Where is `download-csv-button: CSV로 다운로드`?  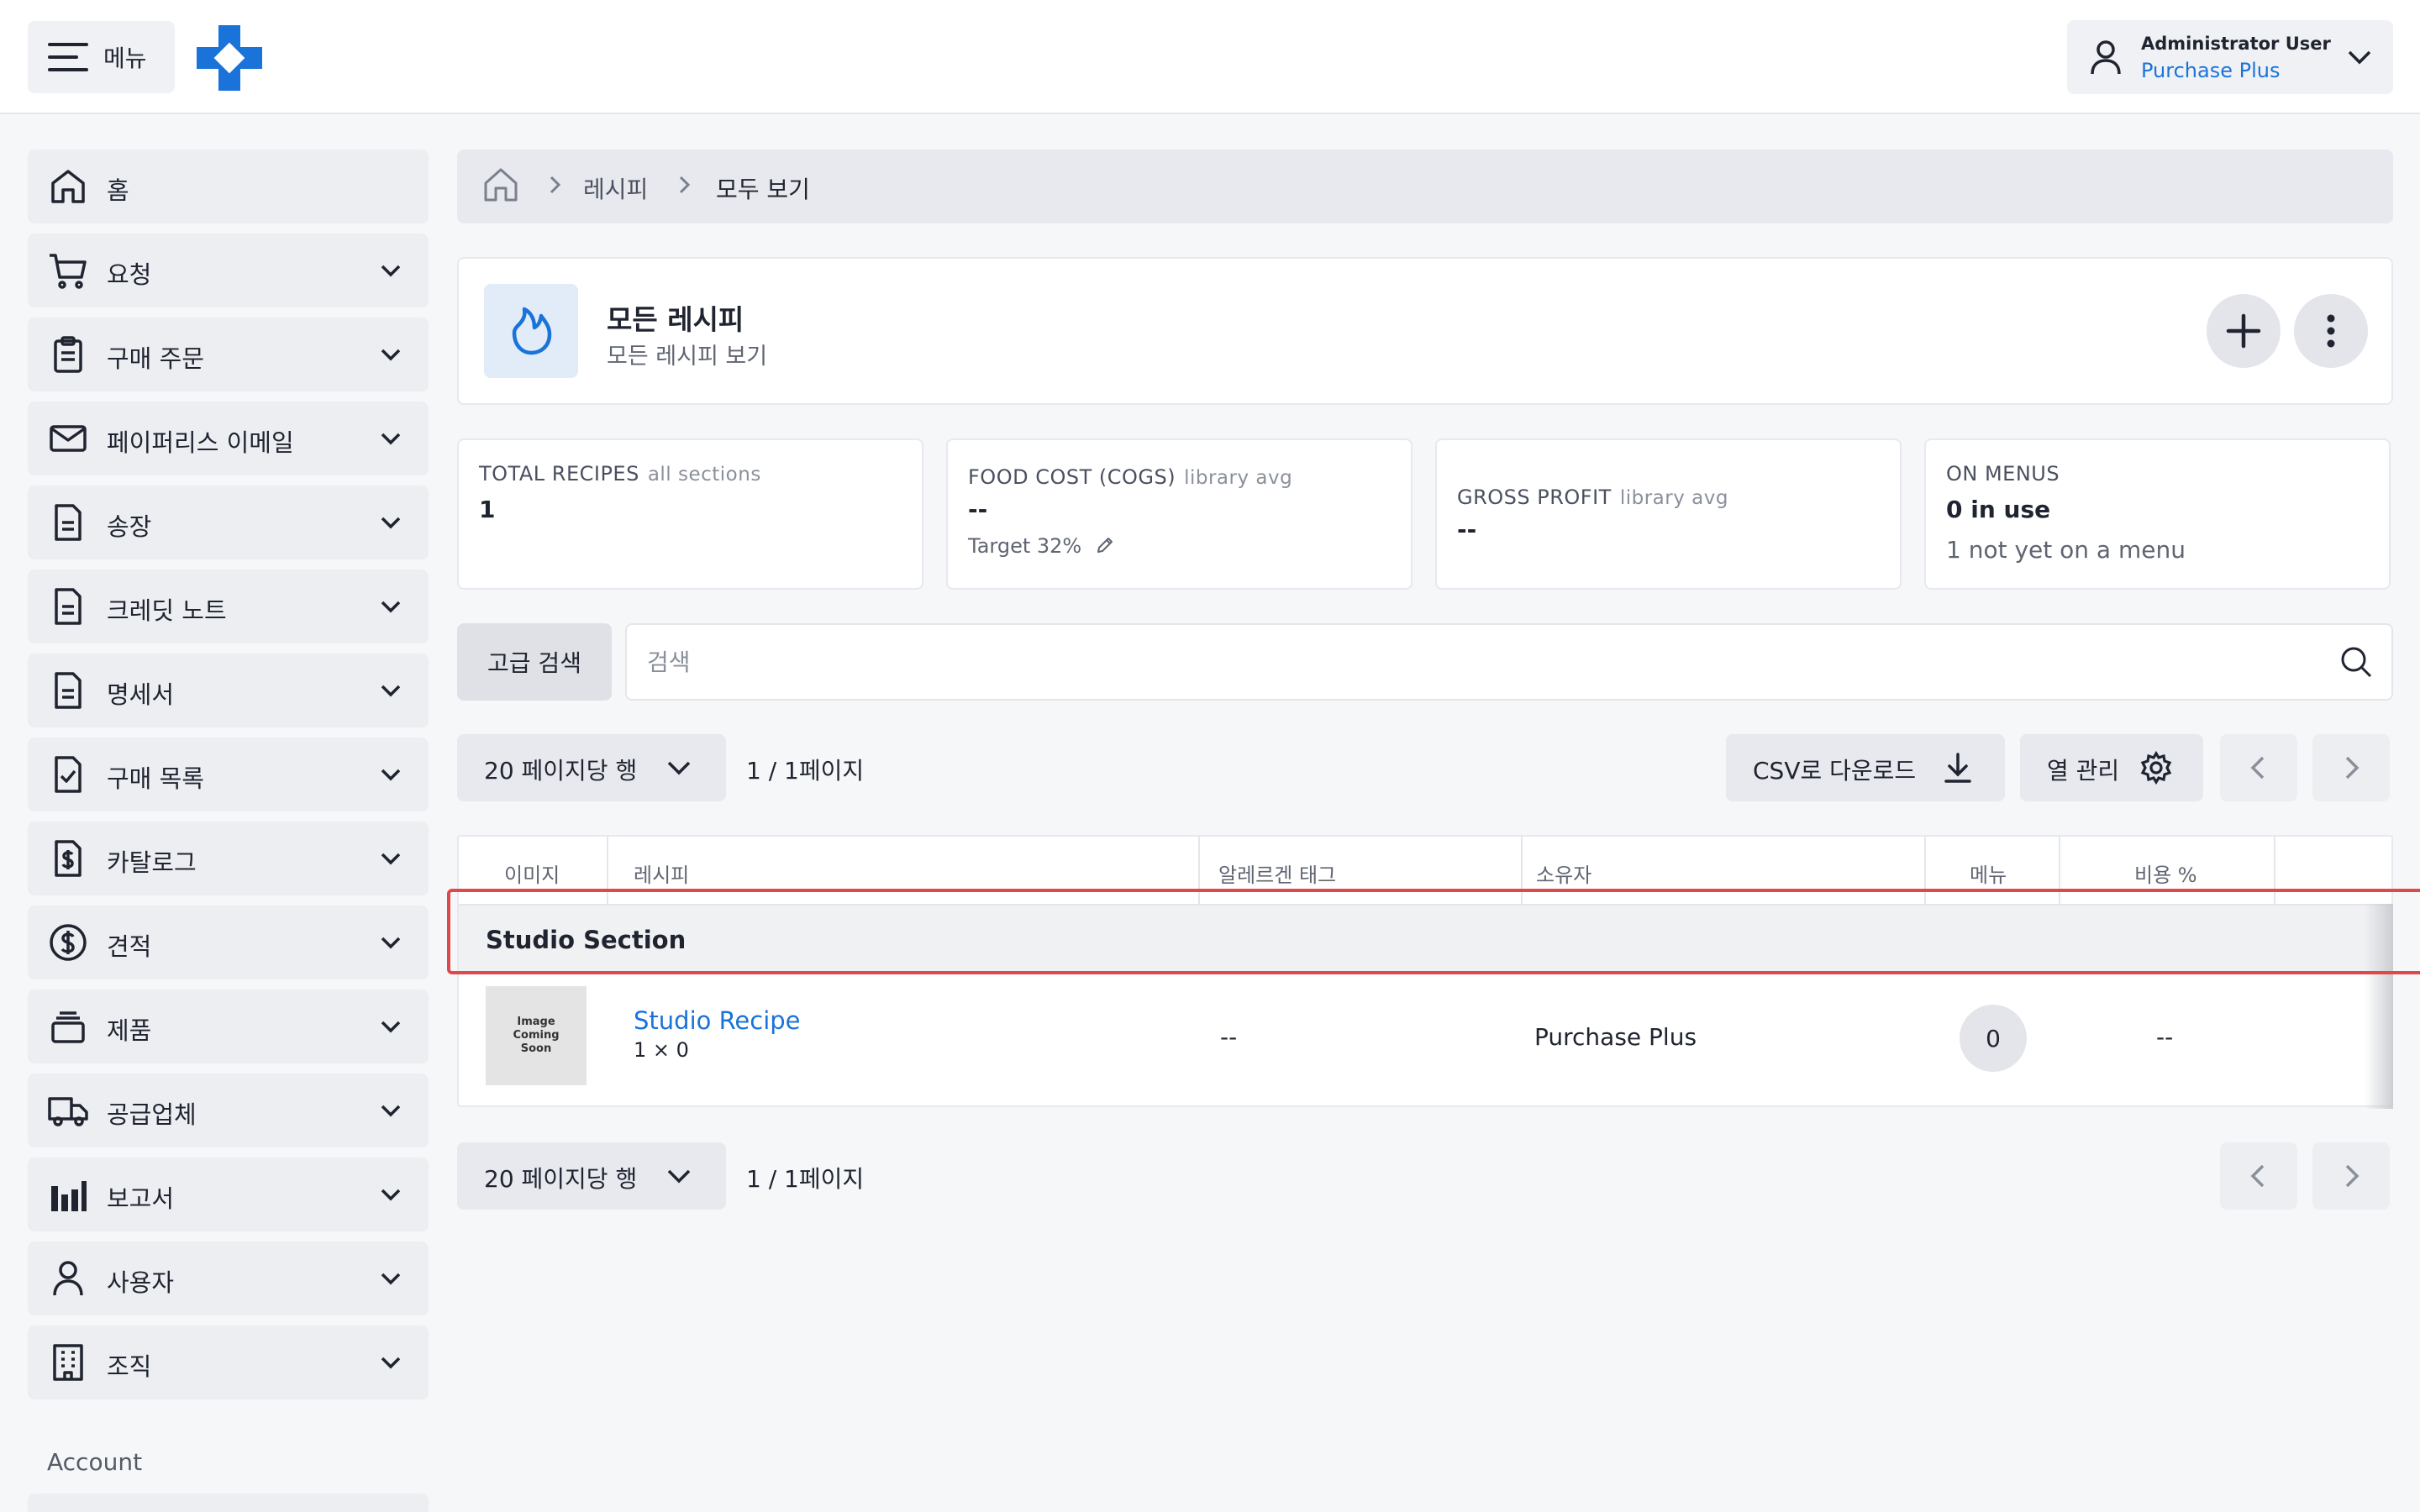 download-csv-button: CSV로 다운로드 is located at coordinates (1865, 767).